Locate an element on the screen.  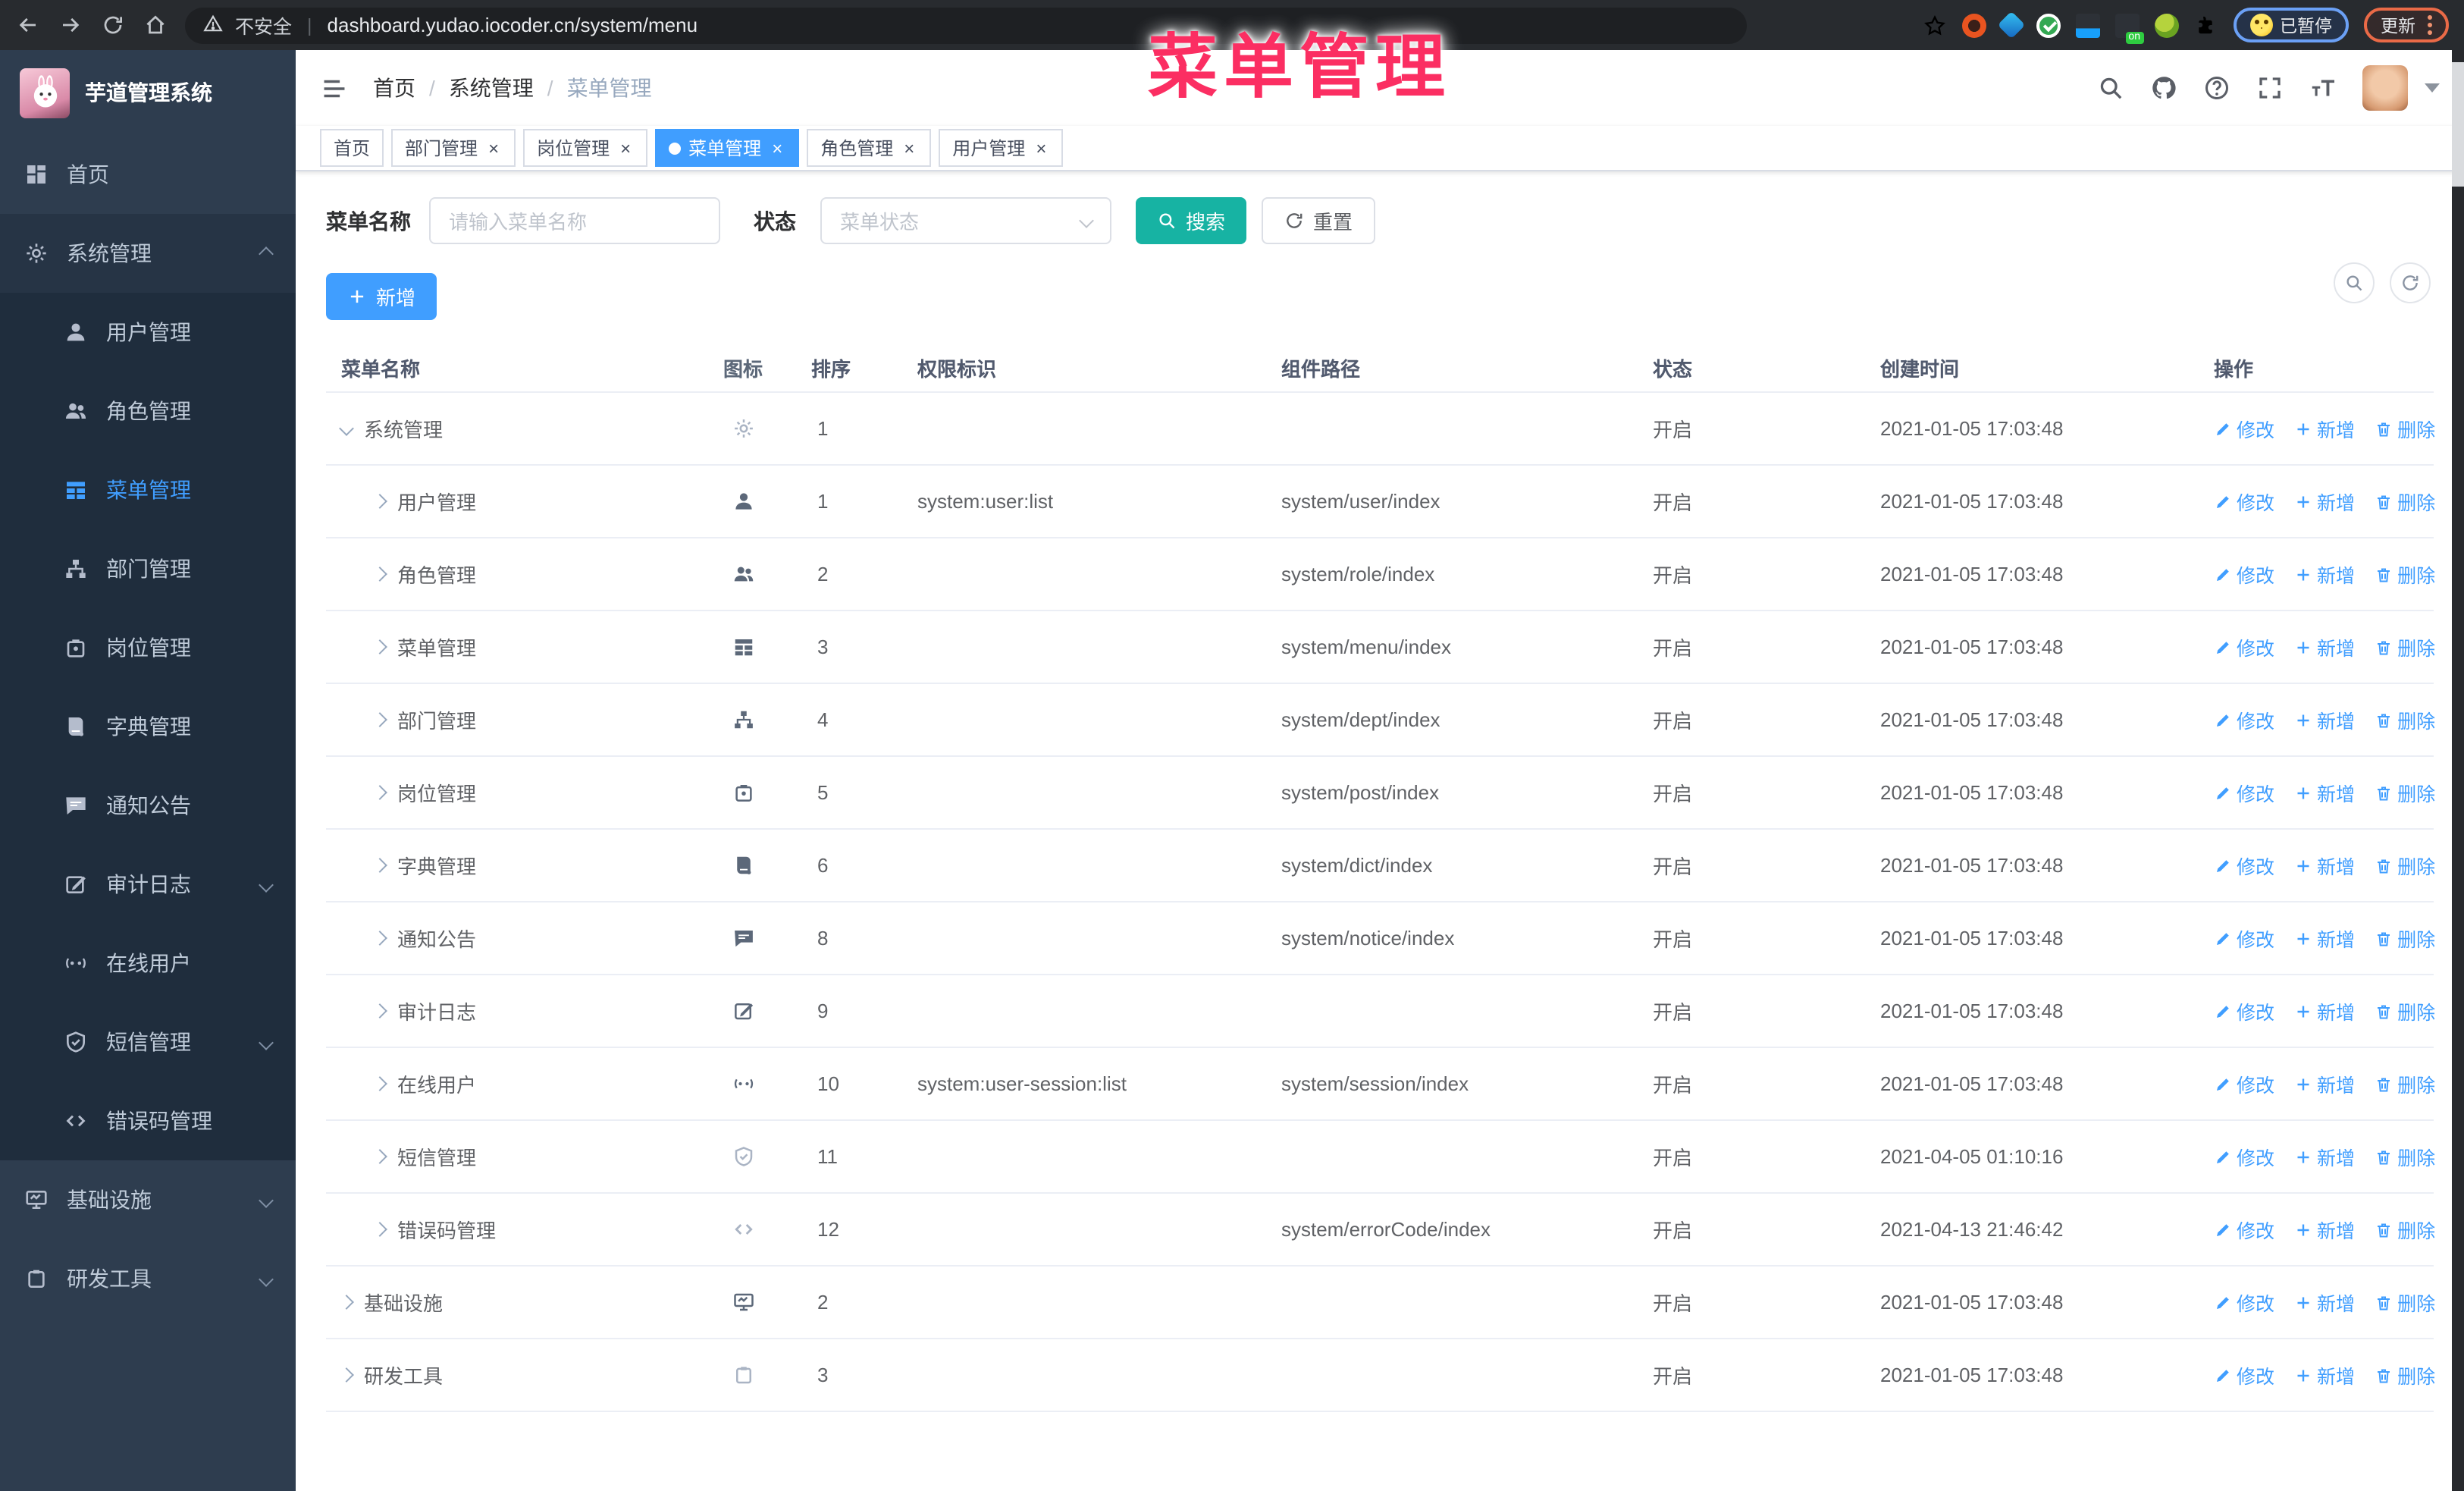
sidebar-item-user: 用户管理 is located at coordinates (148, 332).